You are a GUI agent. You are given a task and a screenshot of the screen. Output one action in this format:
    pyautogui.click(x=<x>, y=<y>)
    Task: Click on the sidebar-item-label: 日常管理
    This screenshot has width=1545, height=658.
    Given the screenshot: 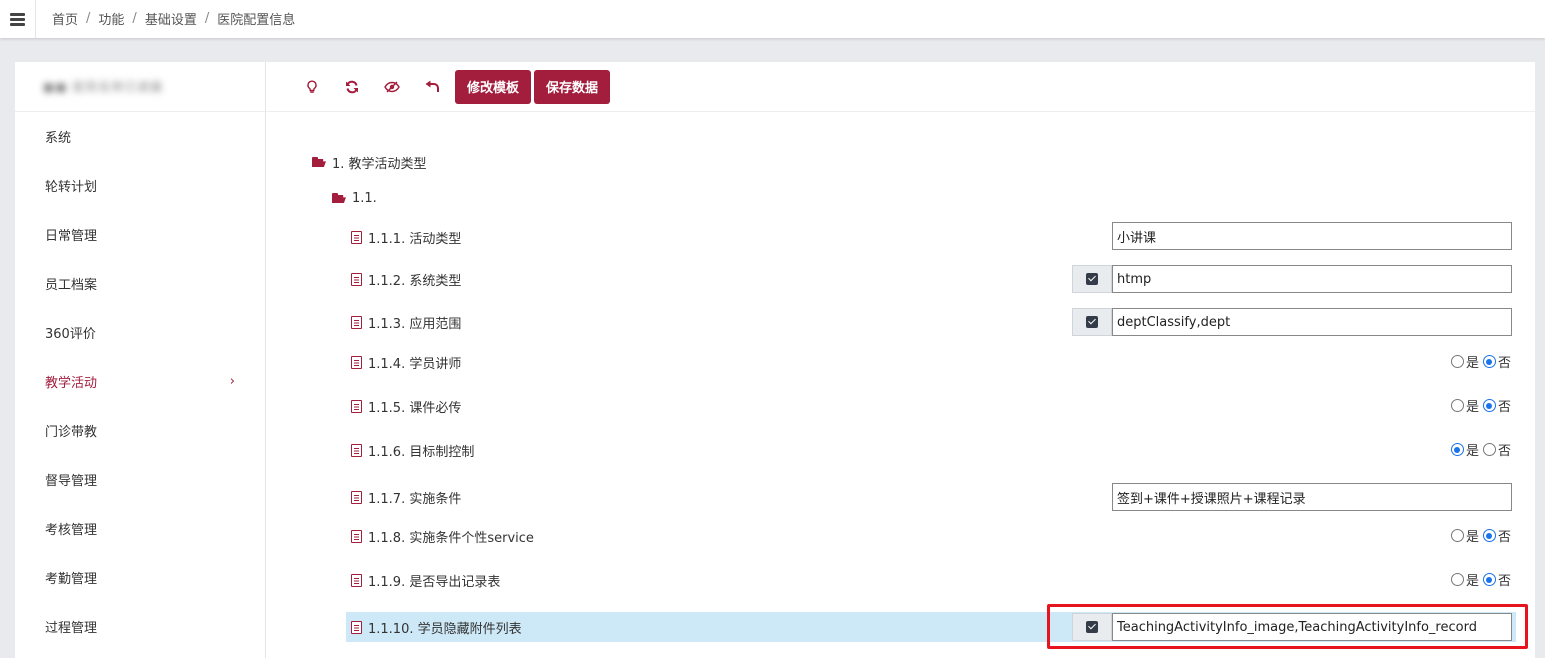 What is the action you would take?
    pyautogui.click(x=71, y=236)
    